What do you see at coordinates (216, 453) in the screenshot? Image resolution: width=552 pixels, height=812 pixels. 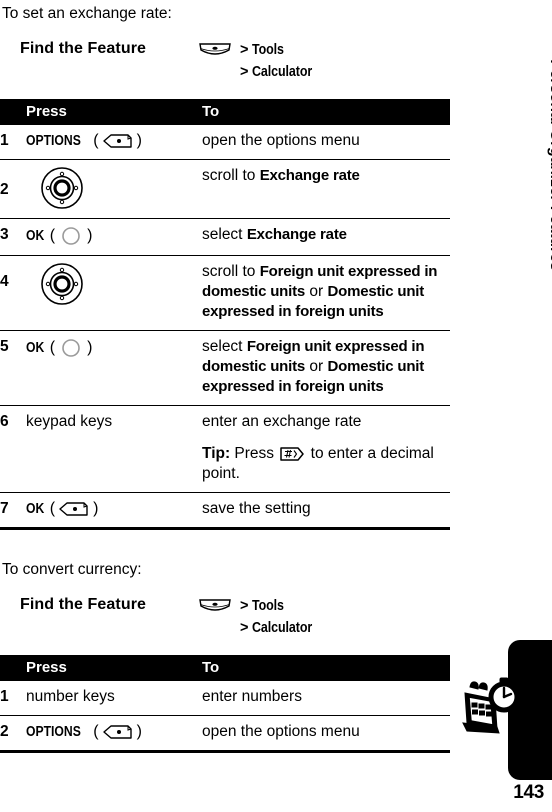 I see `tip-label: Tip:` at bounding box center [216, 453].